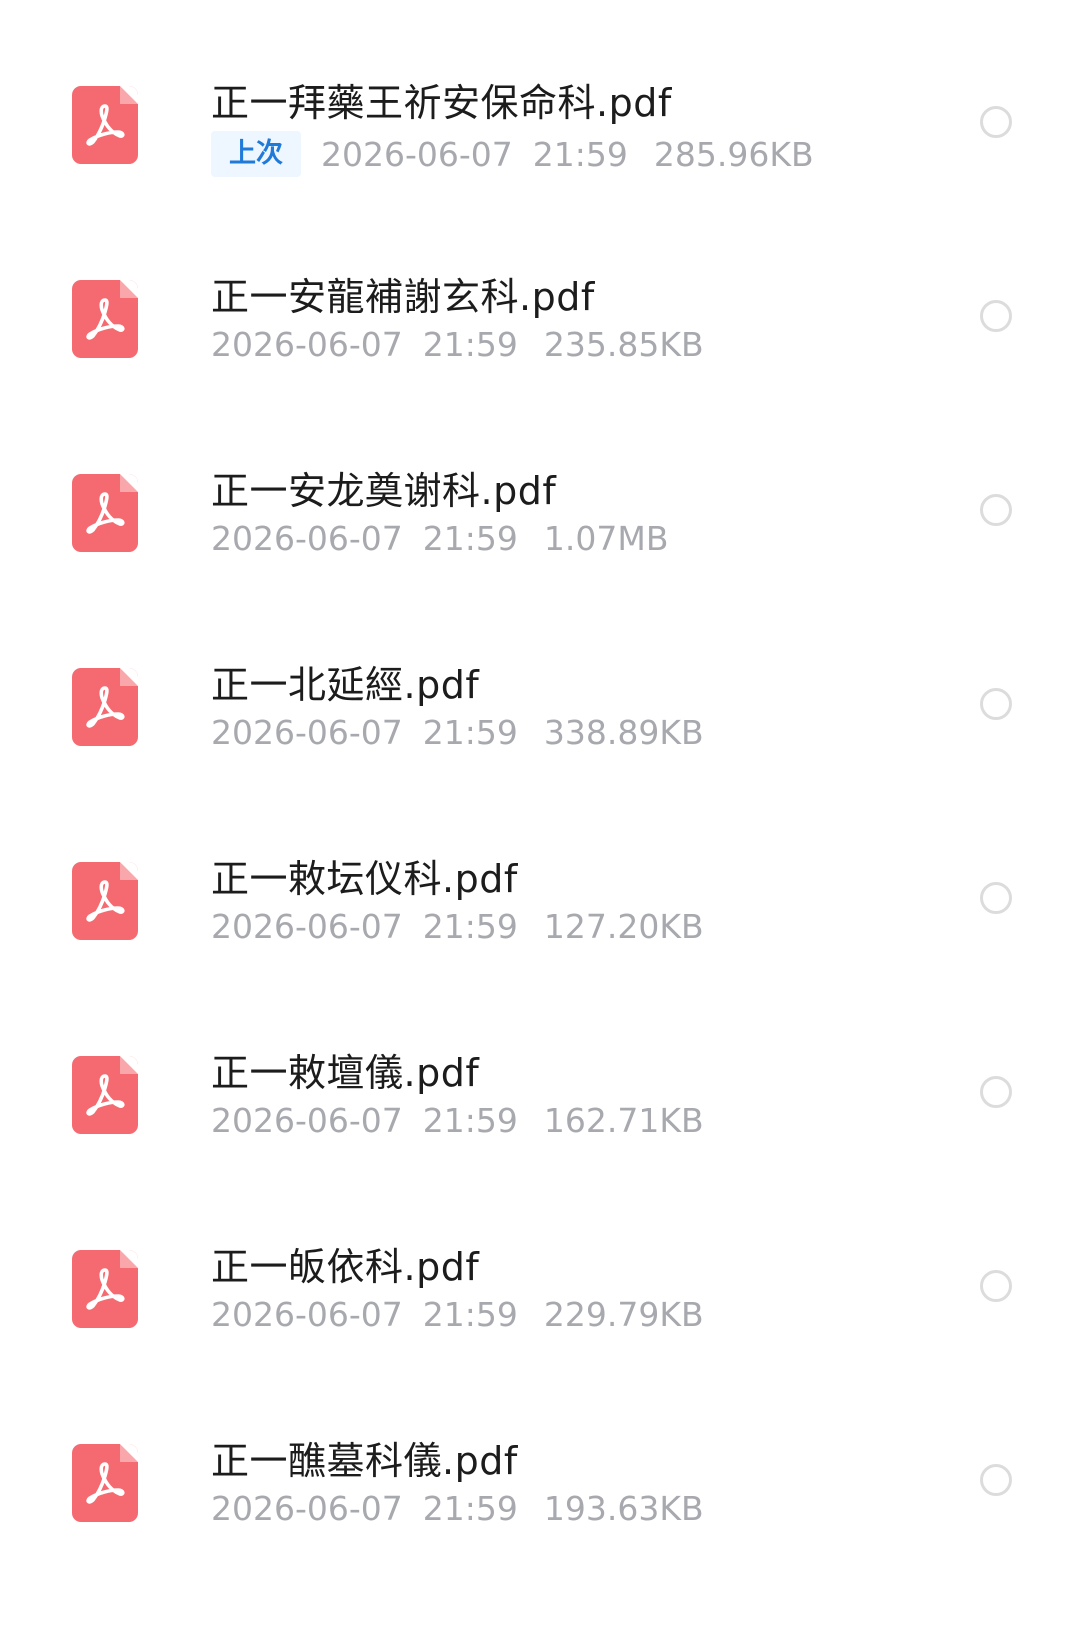 Image resolution: width=1074 pixels, height=1648 pixels. Describe the element at coordinates (345, 1267) in the screenshot. I see `file-name: 正一皈依科.pdf` at that location.